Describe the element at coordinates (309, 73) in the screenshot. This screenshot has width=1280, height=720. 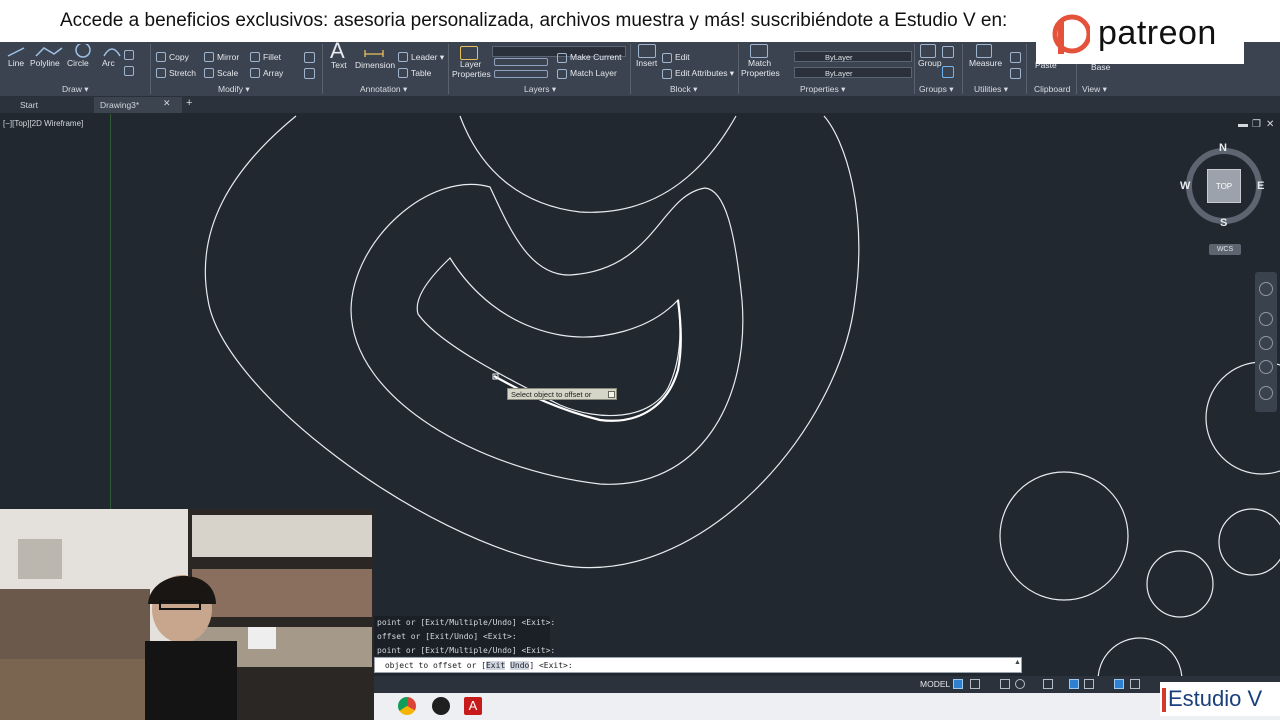
I see `offset-icon` at that location.